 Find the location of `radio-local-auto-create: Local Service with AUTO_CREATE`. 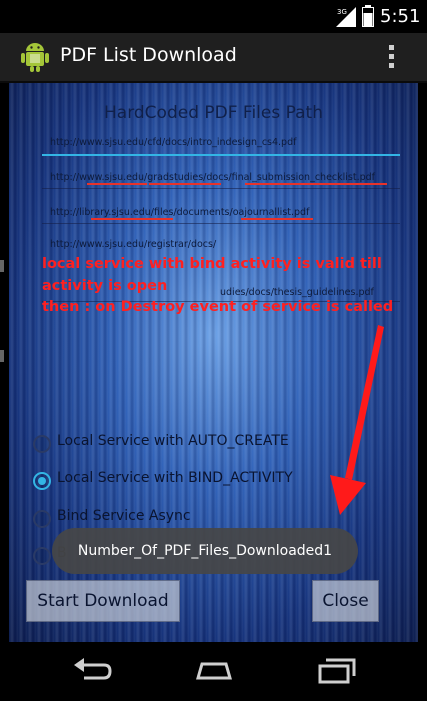

radio-local-auto-create: Local Service with AUTO_CREATE is located at coordinates (193, 444).